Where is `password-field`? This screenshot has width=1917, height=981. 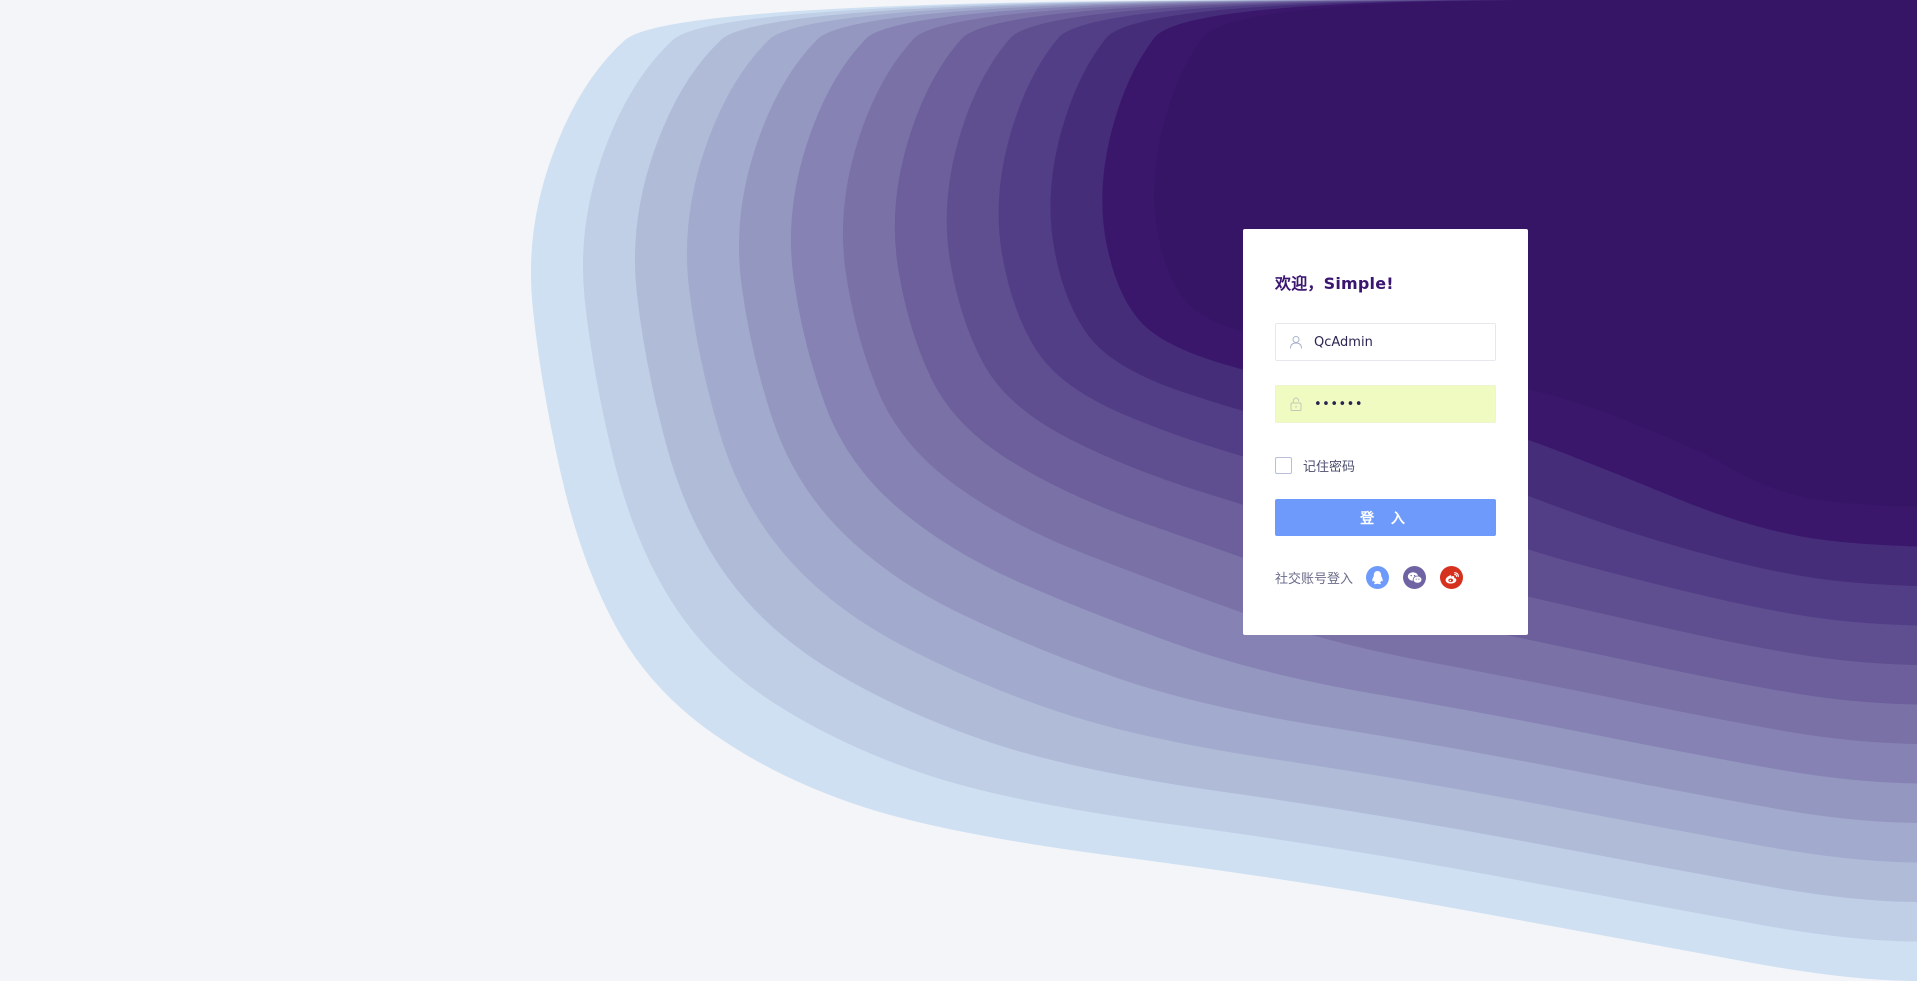 password-field is located at coordinates (1385, 404).